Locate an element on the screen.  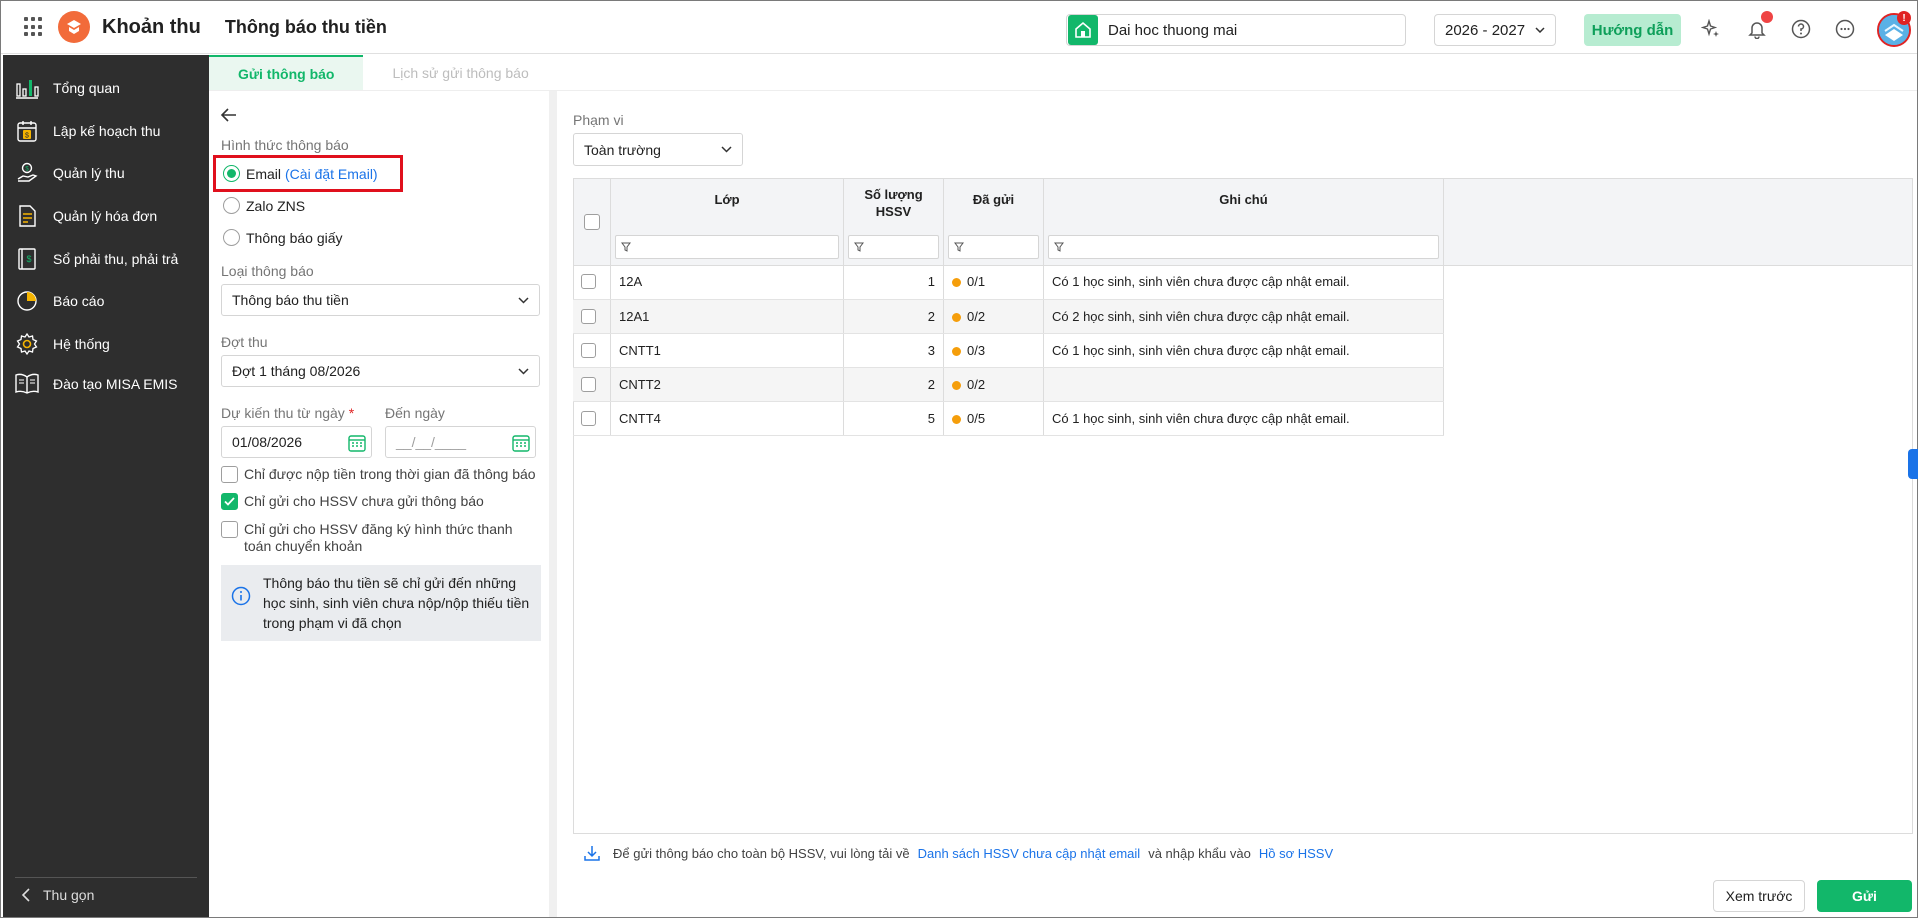
side-panel-toggle is located at coordinates (1913, 464).